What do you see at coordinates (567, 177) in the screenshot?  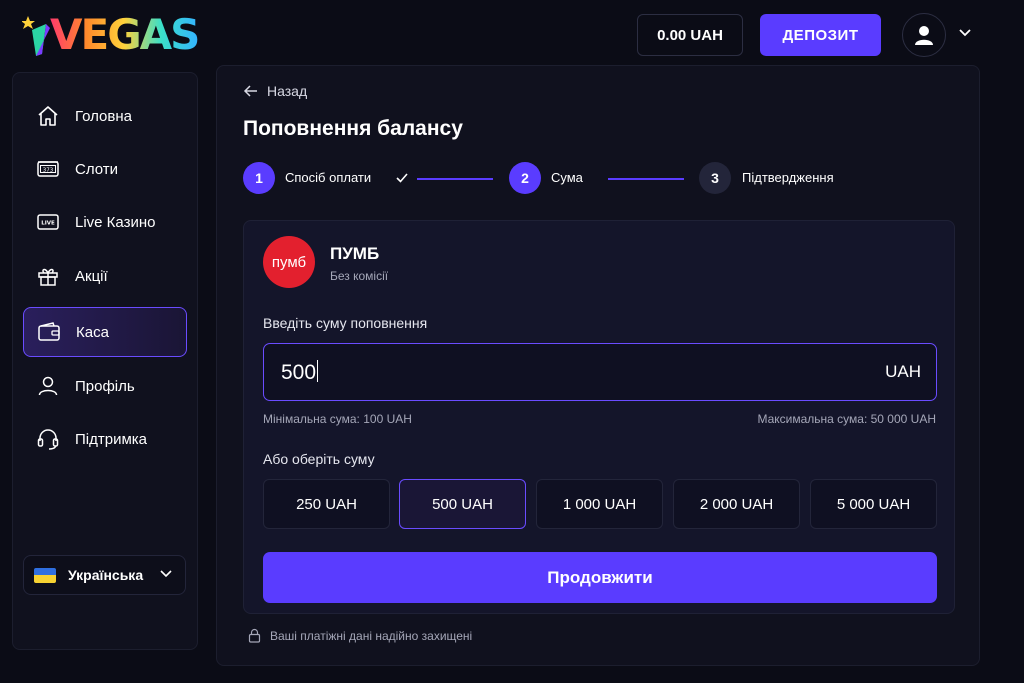 I see `step-2-label: Сума` at bounding box center [567, 177].